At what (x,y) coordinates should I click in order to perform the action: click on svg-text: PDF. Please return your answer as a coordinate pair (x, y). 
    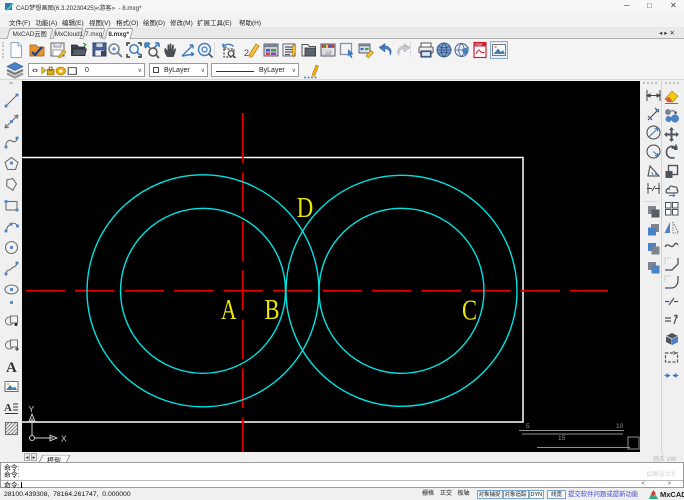
    Looking at the image, I should click on (479, 45).